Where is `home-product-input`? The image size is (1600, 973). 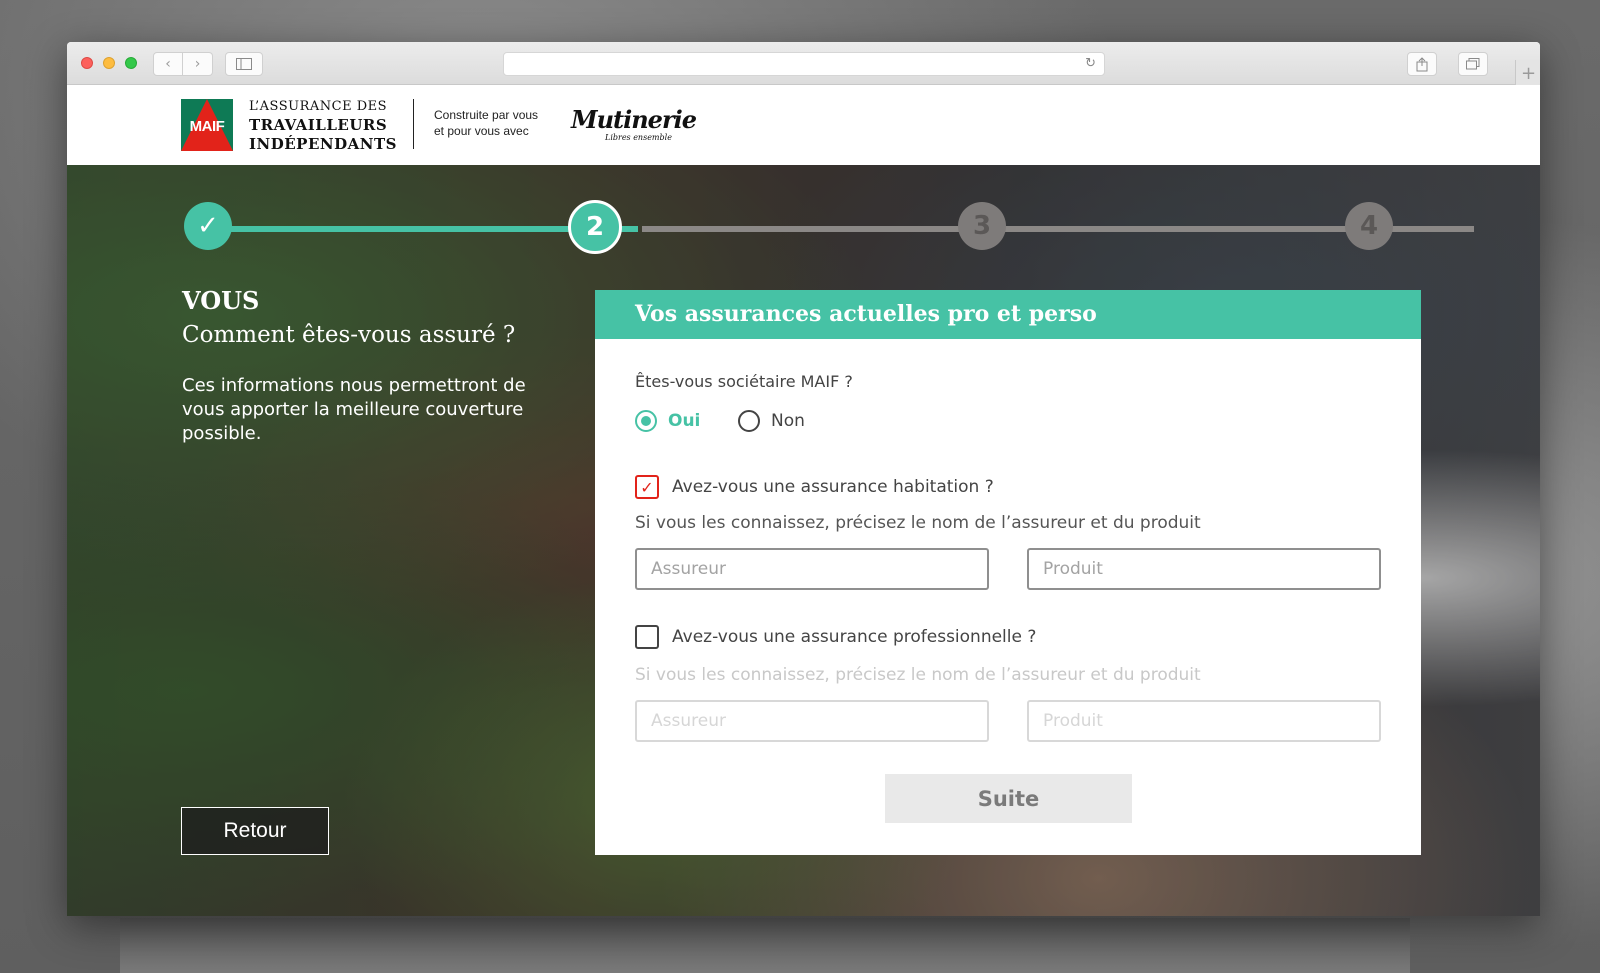
home-product-input is located at coordinates (1204, 569).